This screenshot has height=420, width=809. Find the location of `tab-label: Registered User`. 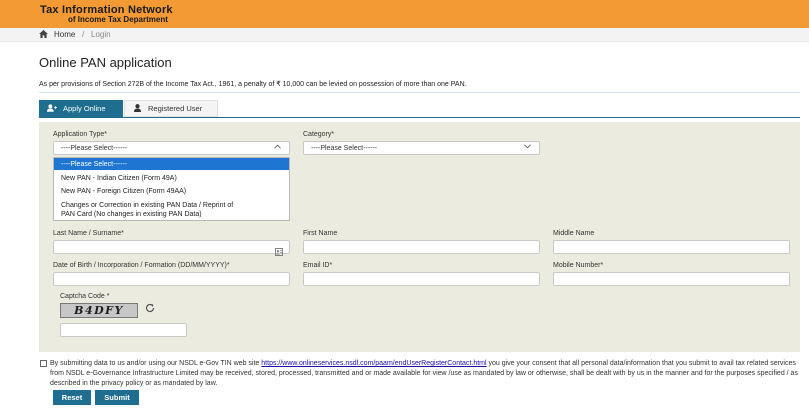

tab-label: Registered User is located at coordinates (175, 108).